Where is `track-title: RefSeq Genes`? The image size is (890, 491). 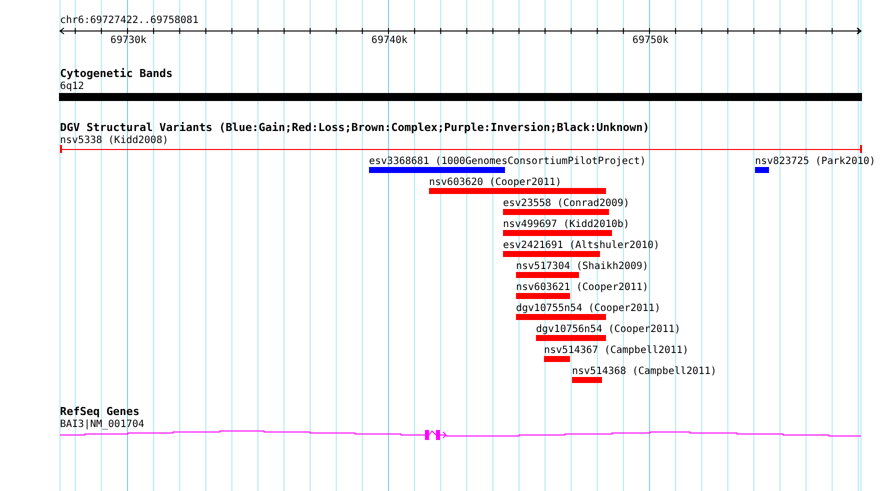
track-title: RefSeq Genes is located at coordinates (100, 412).